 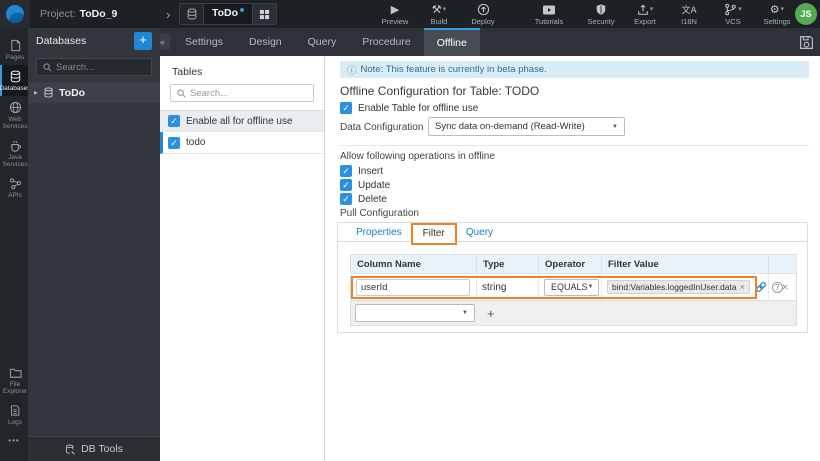 What do you see at coordinates (36, 92) in the screenshot?
I see `caret-right-icon: ▸` at bounding box center [36, 92].